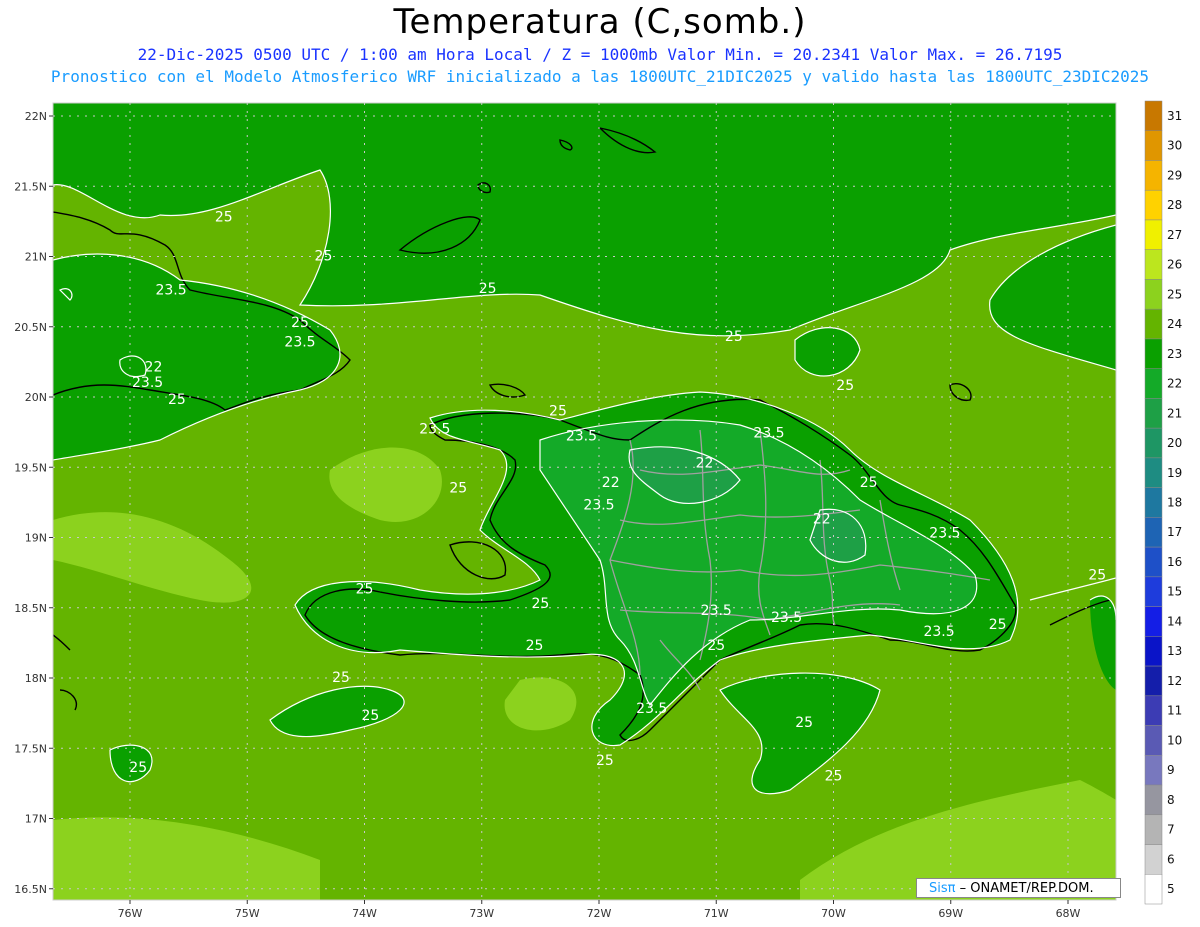 This screenshot has width=1200, height=927. What do you see at coordinates (1068, 913) in the screenshot?
I see `lon-tick-label: 68W` at bounding box center [1068, 913].